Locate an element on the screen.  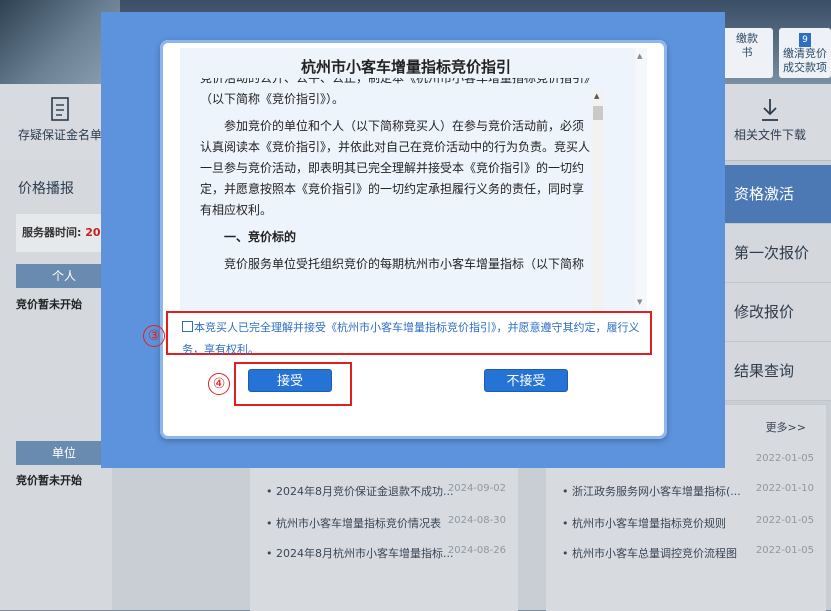
menu-modify-bid: 修改报价 is located at coordinates (775, 312).